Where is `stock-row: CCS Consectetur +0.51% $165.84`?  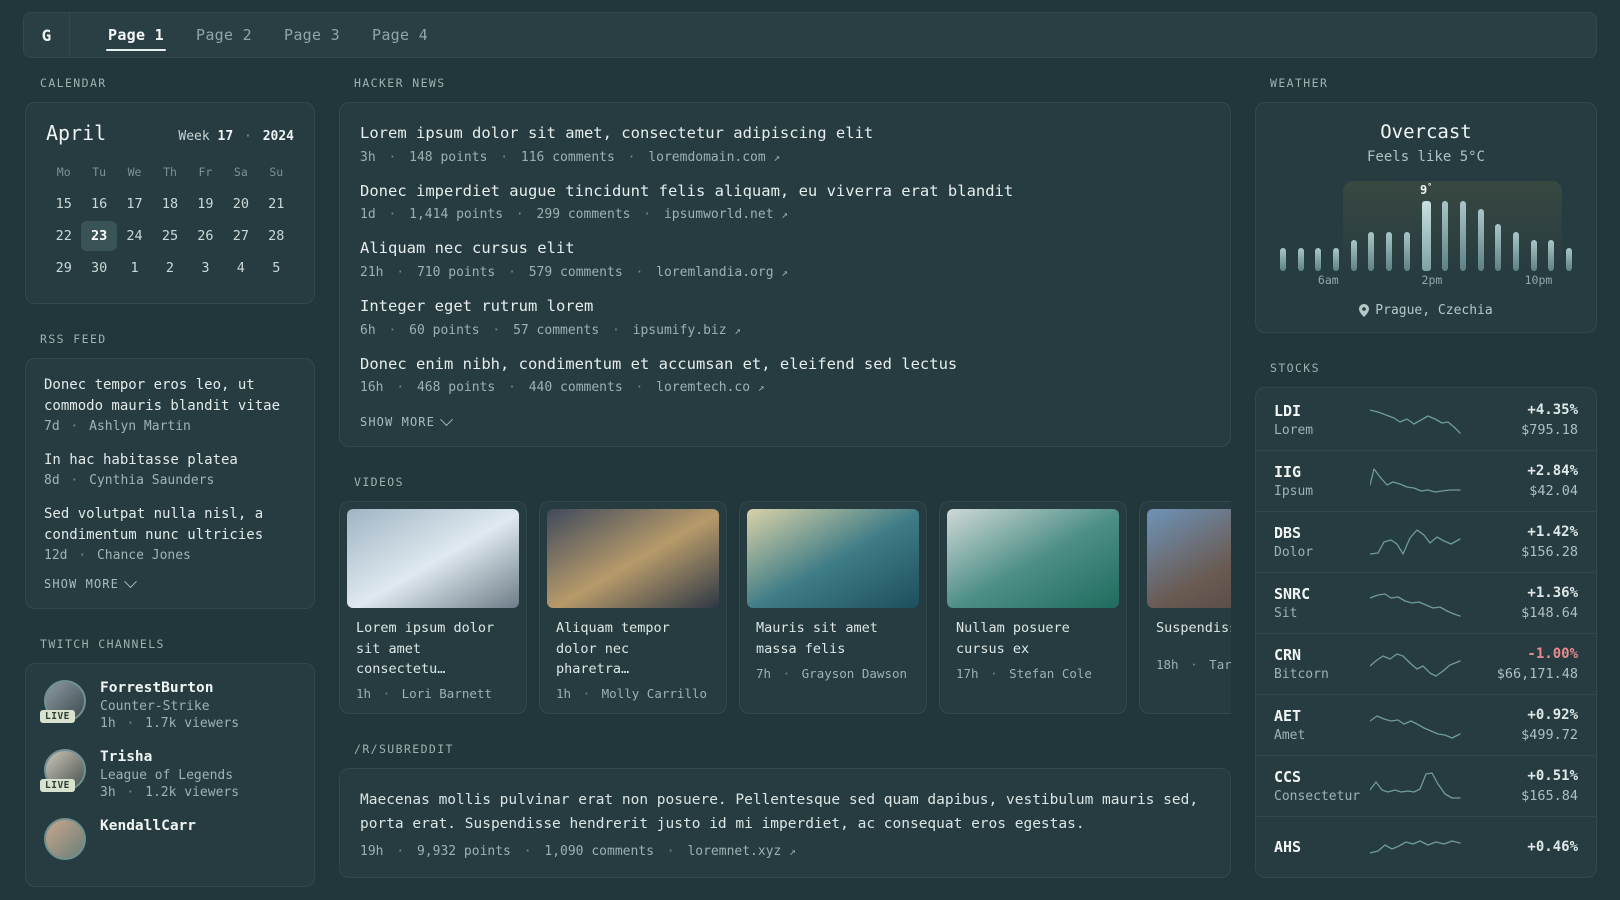 stock-row: CCS Consectetur +0.51% $165.84 is located at coordinates (1426, 786).